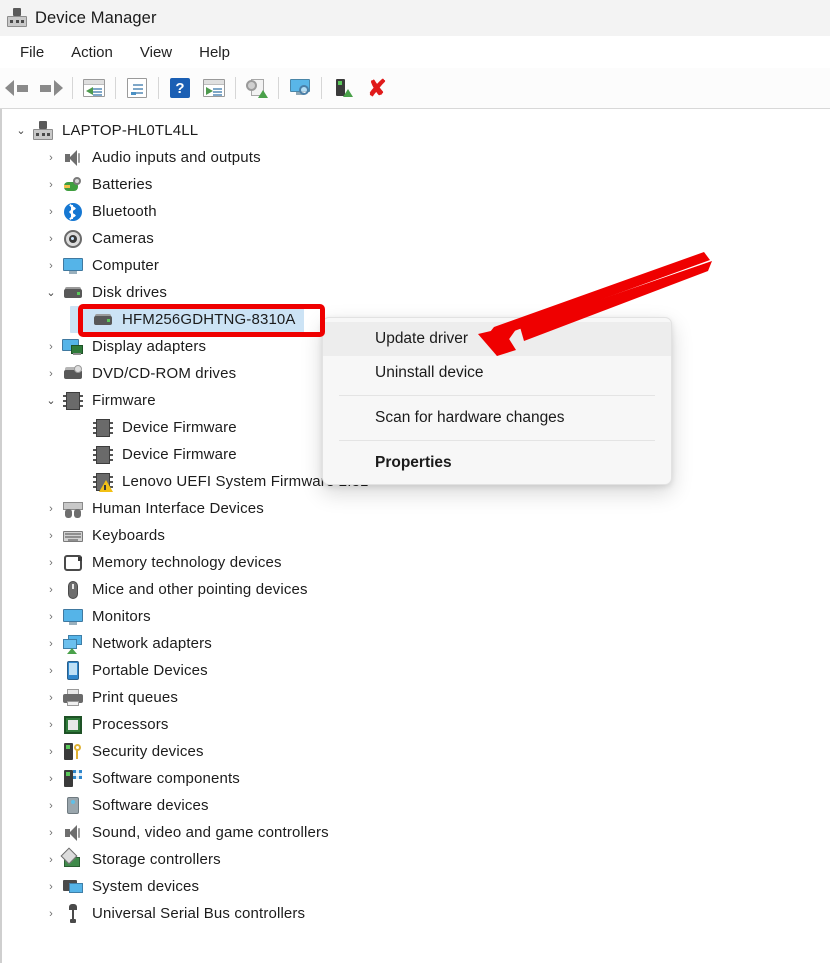 This screenshot has height=963, width=830. Describe the element at coordinates (73, 914) in the screenshot. I see `usb-icon` at that location.